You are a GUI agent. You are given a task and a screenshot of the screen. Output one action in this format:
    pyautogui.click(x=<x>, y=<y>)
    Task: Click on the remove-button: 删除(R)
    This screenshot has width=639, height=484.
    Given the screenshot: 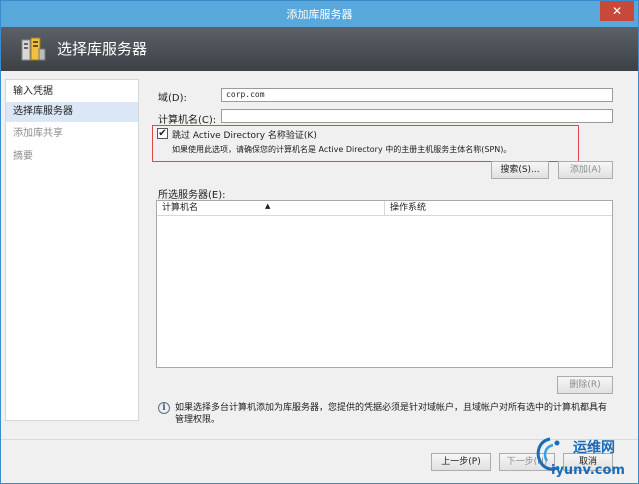 What is the action you would take?
    pyautogui.click(x=585, y=385)
    